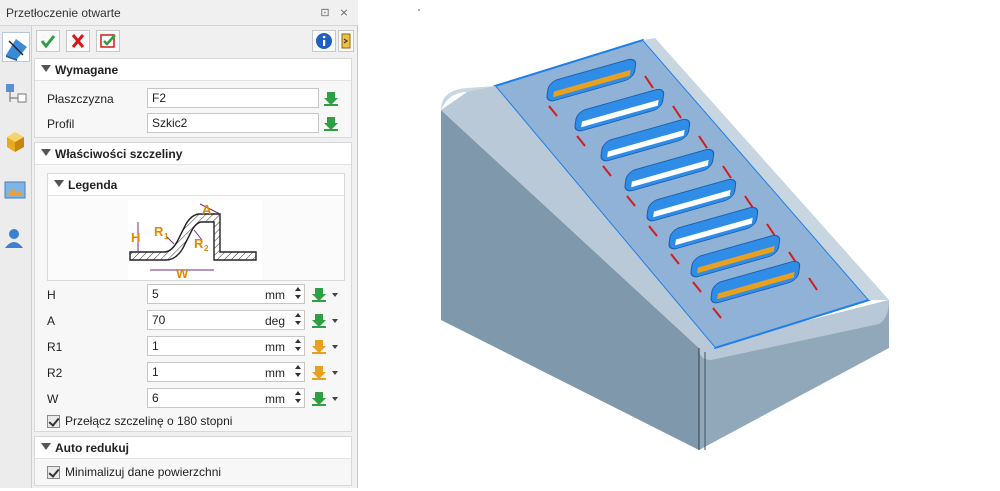 Image resolution: width=1000 pixels, height=491 pixels. I want to click on views-tab-icon, so click(15, 190).